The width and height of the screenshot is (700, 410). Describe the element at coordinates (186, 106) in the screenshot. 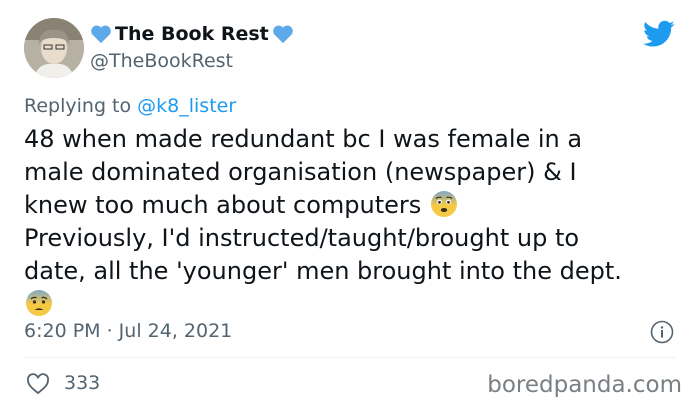

I see `reply-mention-link: @k8_lister` at that location.